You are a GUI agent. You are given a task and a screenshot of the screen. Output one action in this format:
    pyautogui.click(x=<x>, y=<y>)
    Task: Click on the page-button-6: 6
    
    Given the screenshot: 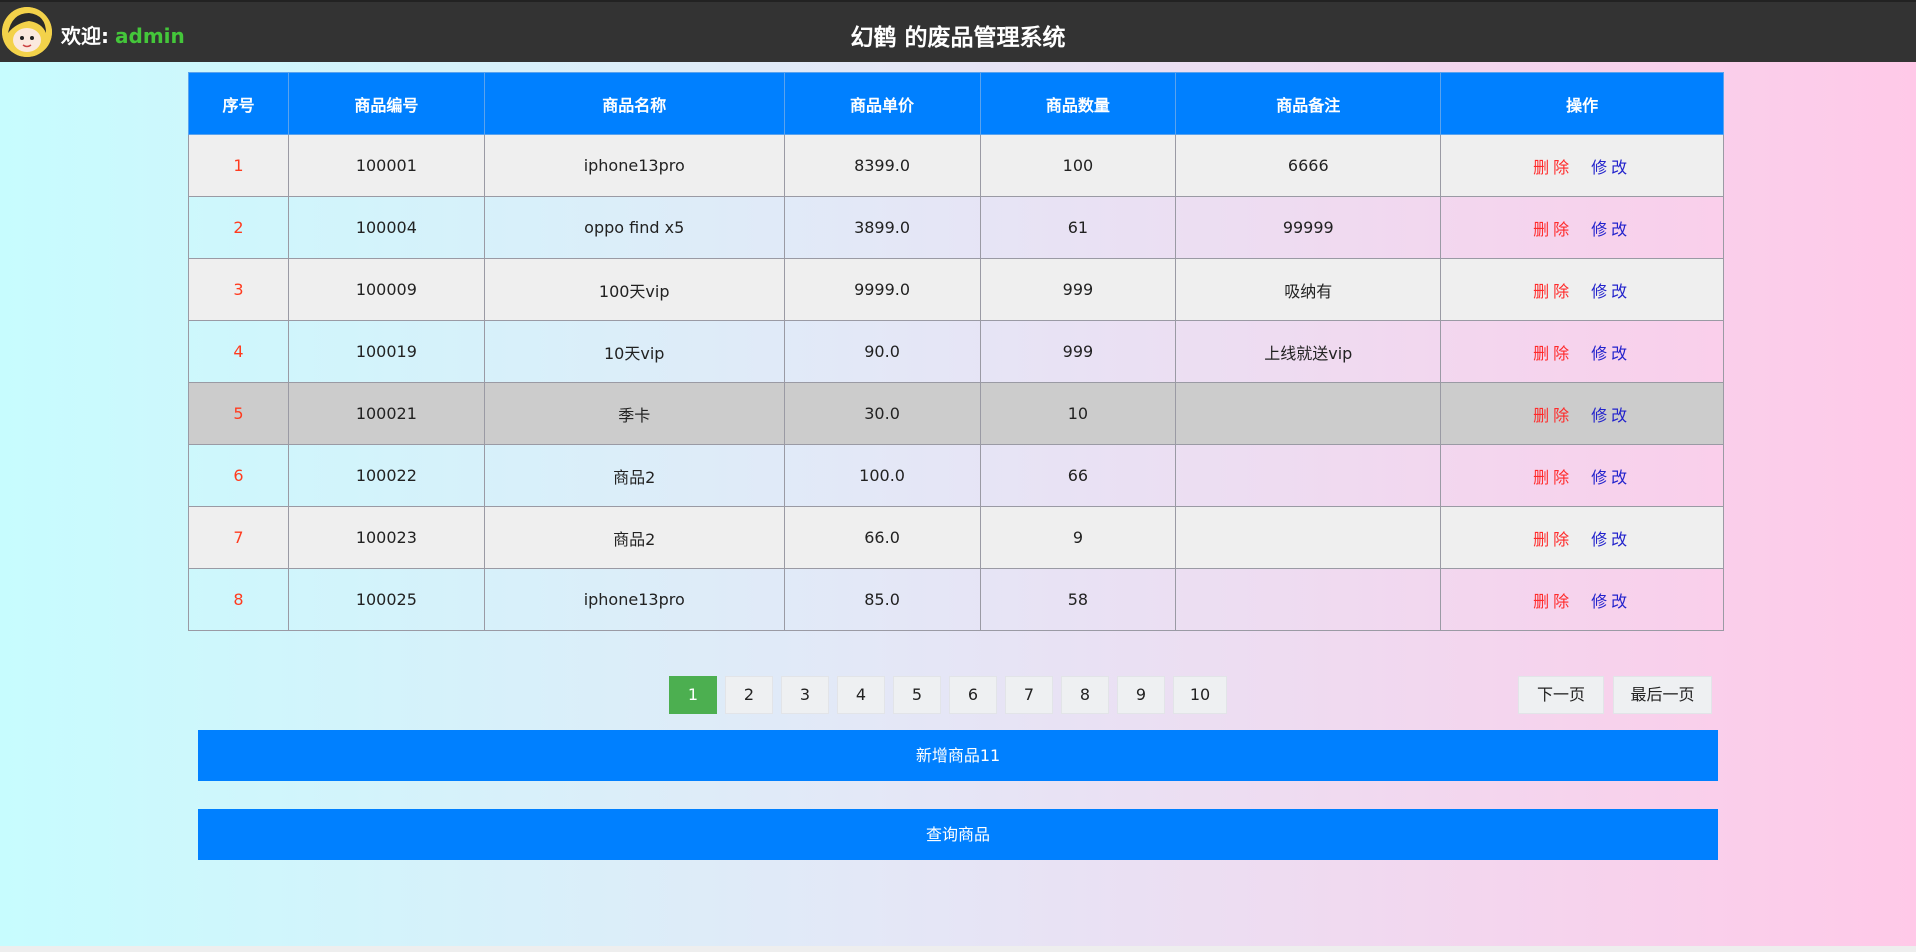 What is the action you would take?
    pyautogui.click(x=973, y=695)
    